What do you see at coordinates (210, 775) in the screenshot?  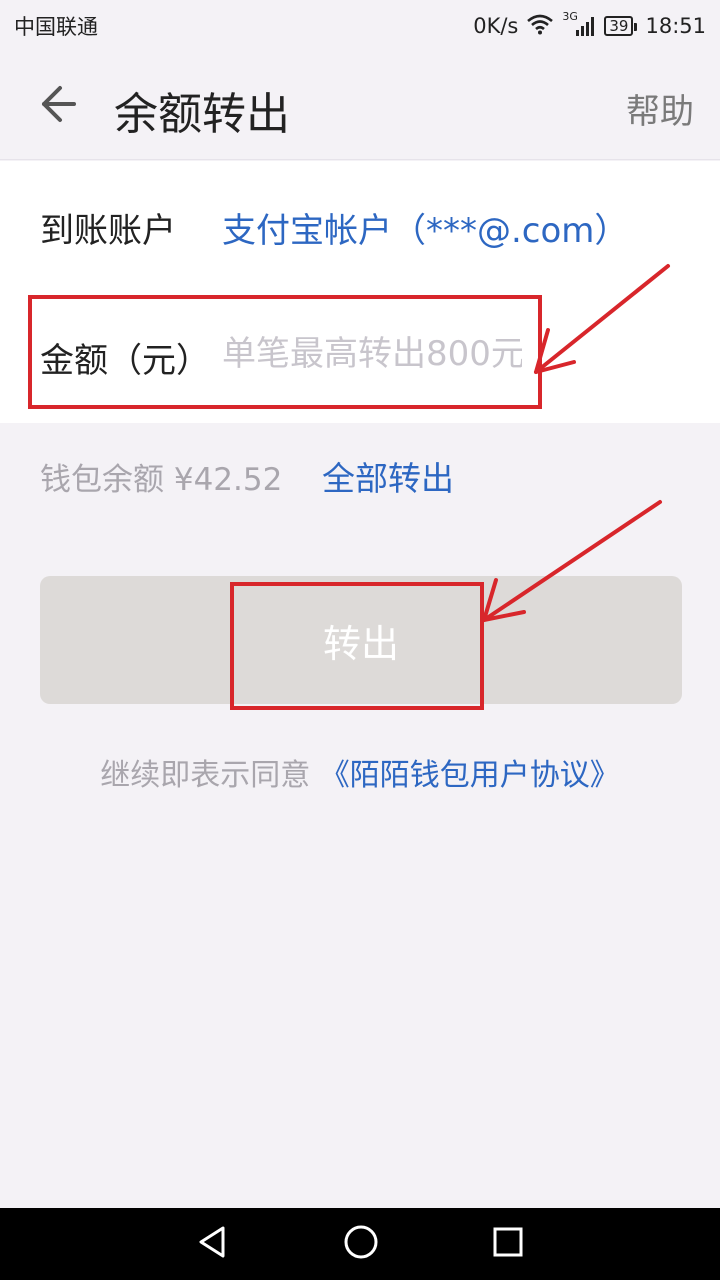 I see `agreement-prefix: 继续即表示同意` at bounding box center [210, 775].